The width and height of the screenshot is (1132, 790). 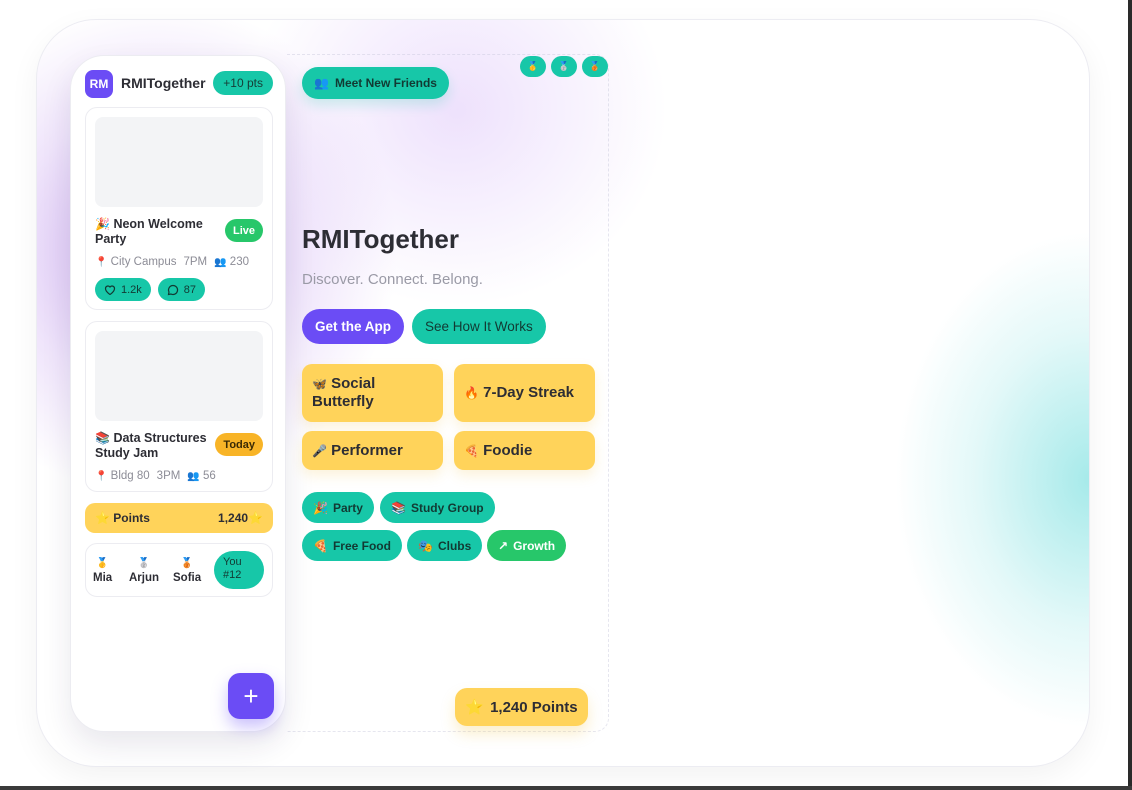 I want to click on event-actions: 1.2k 87, so click(x=150, y=289).